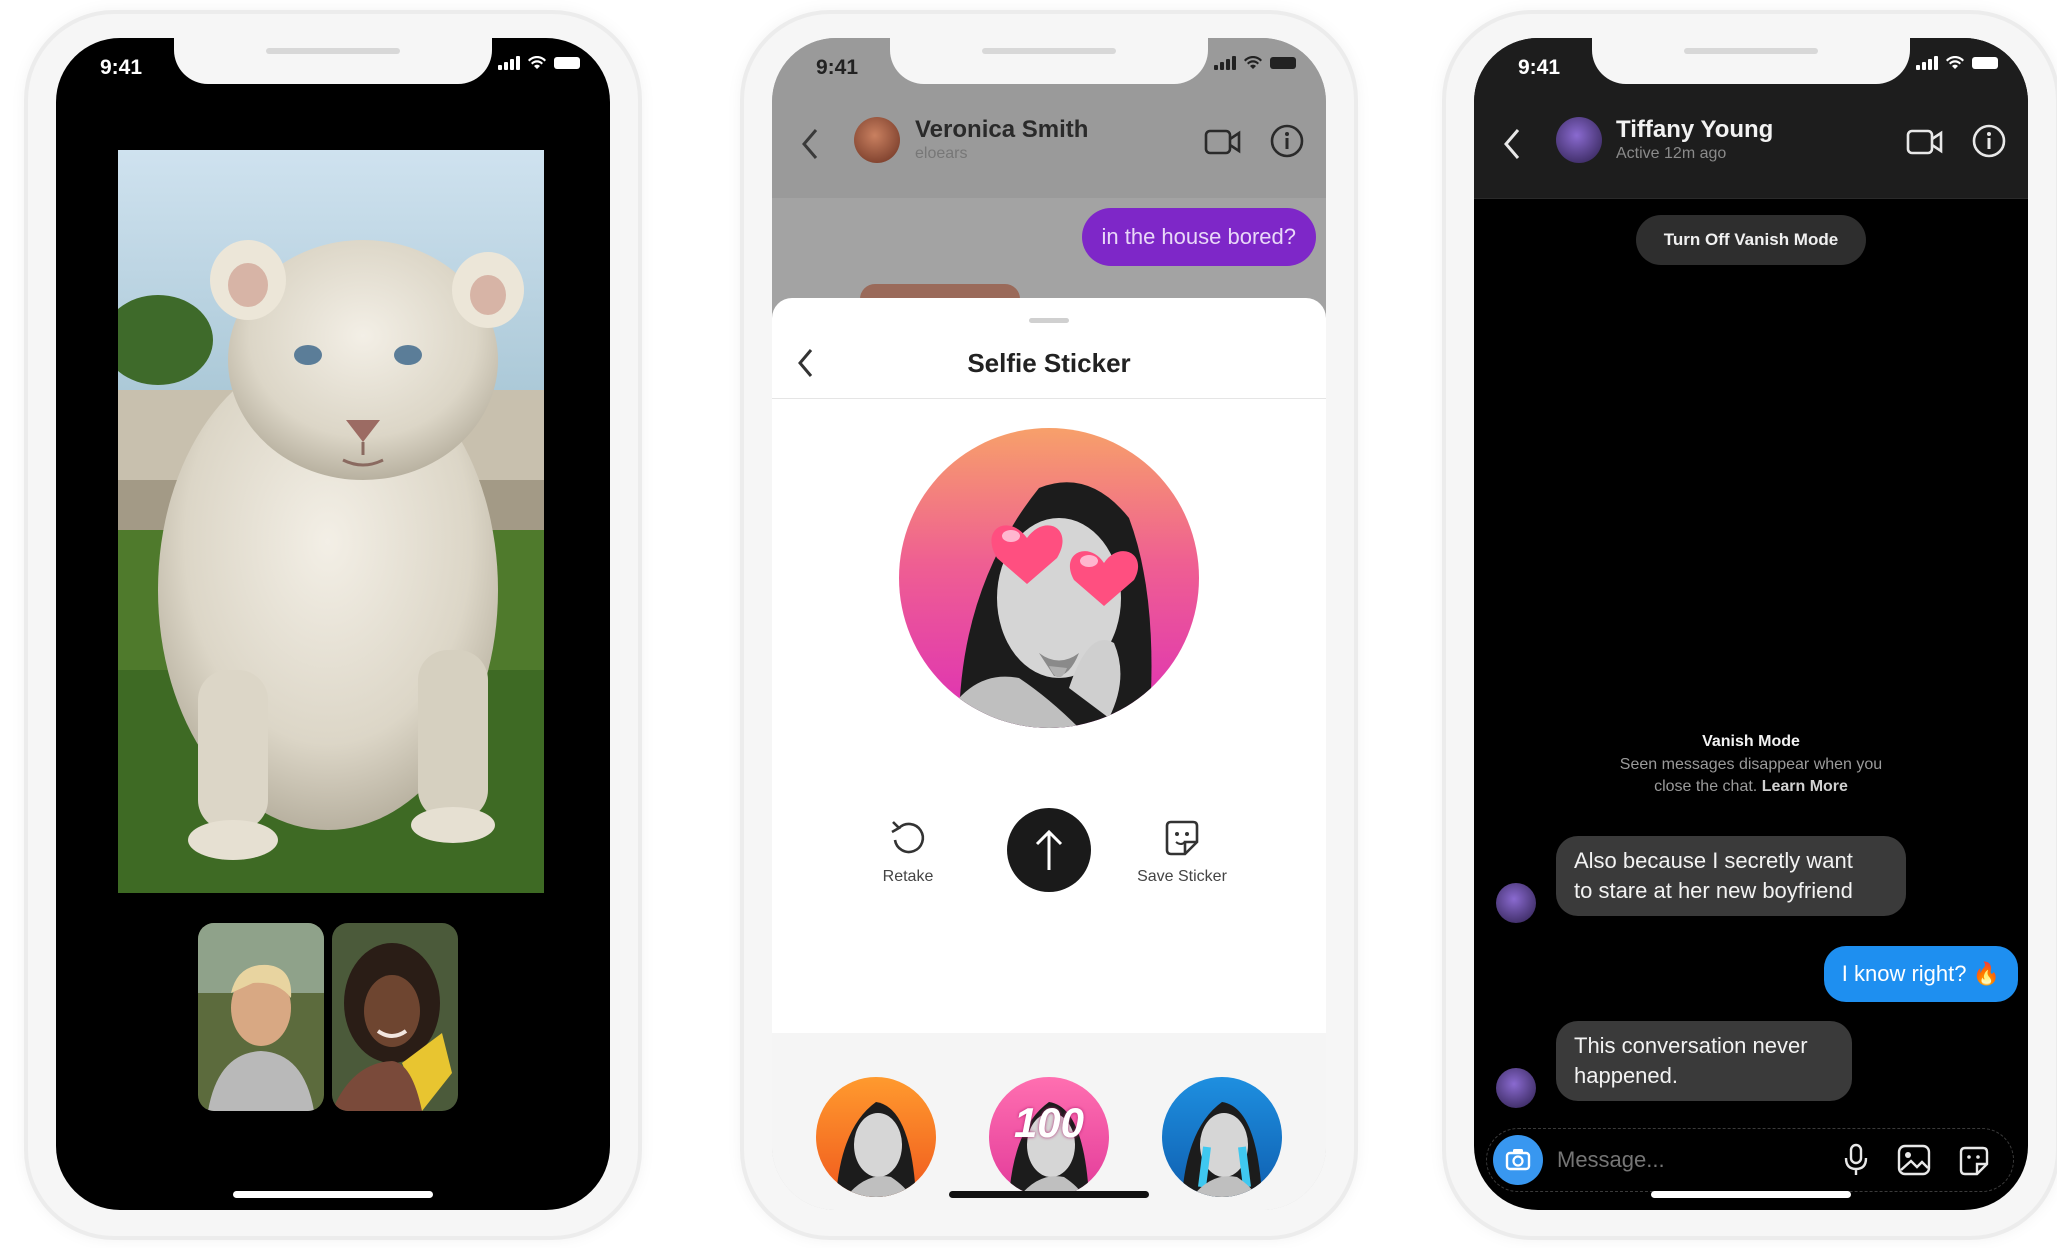 The height and width of the screenshot is (1248, 2057). Describe the element at coordinates (908, 876) in the screenshot. I see `retake-label: Retake` at that location.